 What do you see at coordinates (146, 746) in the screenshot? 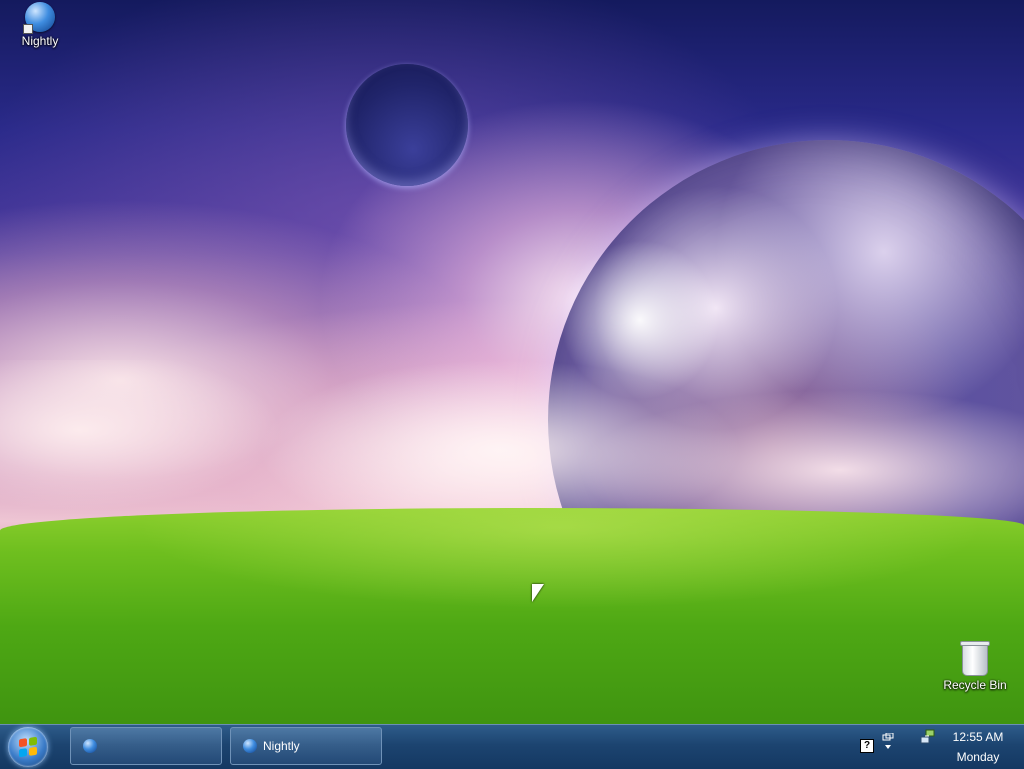
I see `taskbar-button-empty` at bounding box center [146, 746].